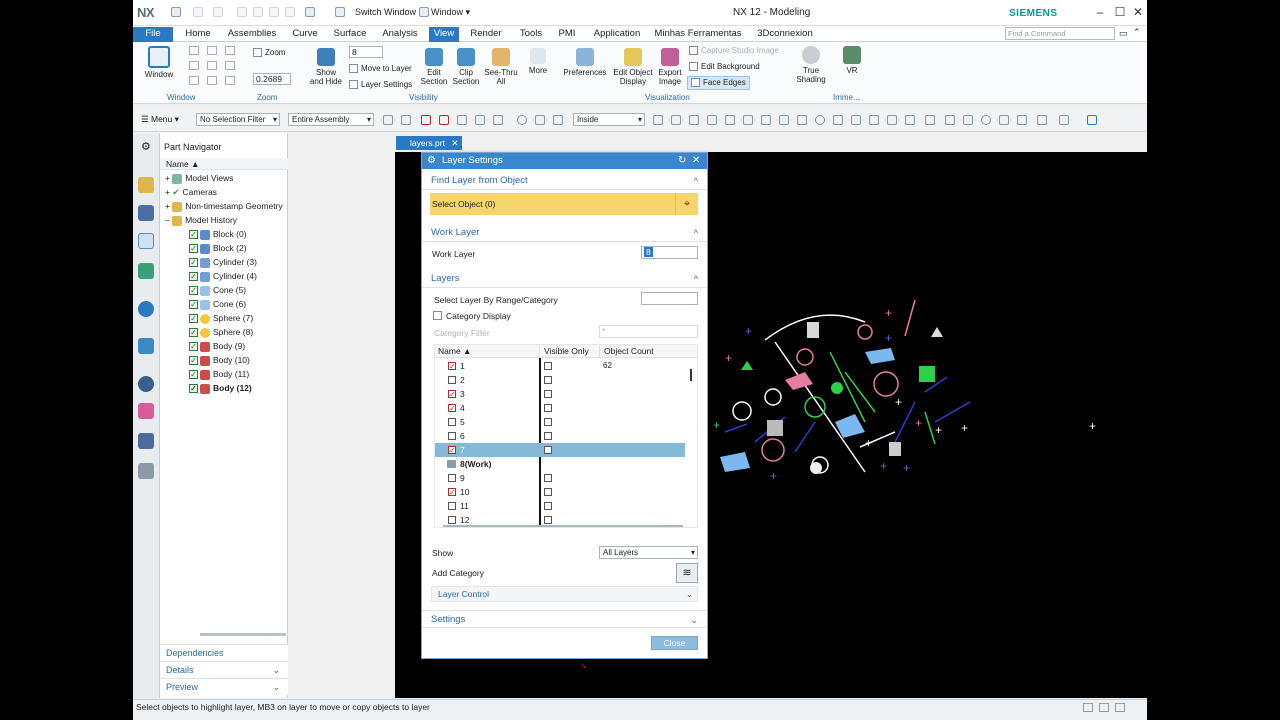 This screenshot has width=1280, height=720. I want to click on redo-icon, so click(218, 12).